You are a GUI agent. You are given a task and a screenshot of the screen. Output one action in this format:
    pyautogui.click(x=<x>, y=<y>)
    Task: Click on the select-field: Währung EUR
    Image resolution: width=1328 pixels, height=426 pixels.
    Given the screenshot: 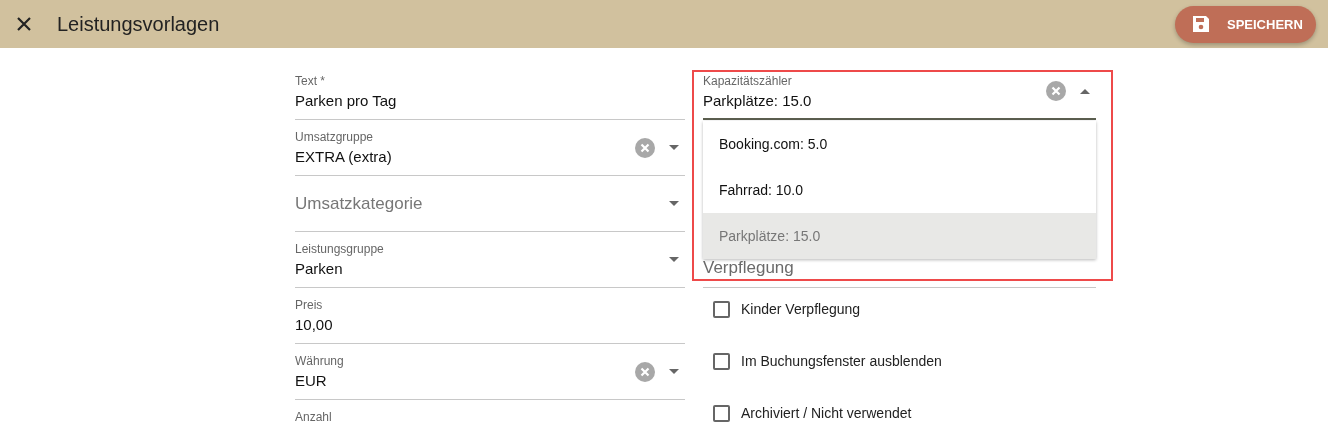 What is the action you would take?
    pyautogui.click(x=490, y=372)
    